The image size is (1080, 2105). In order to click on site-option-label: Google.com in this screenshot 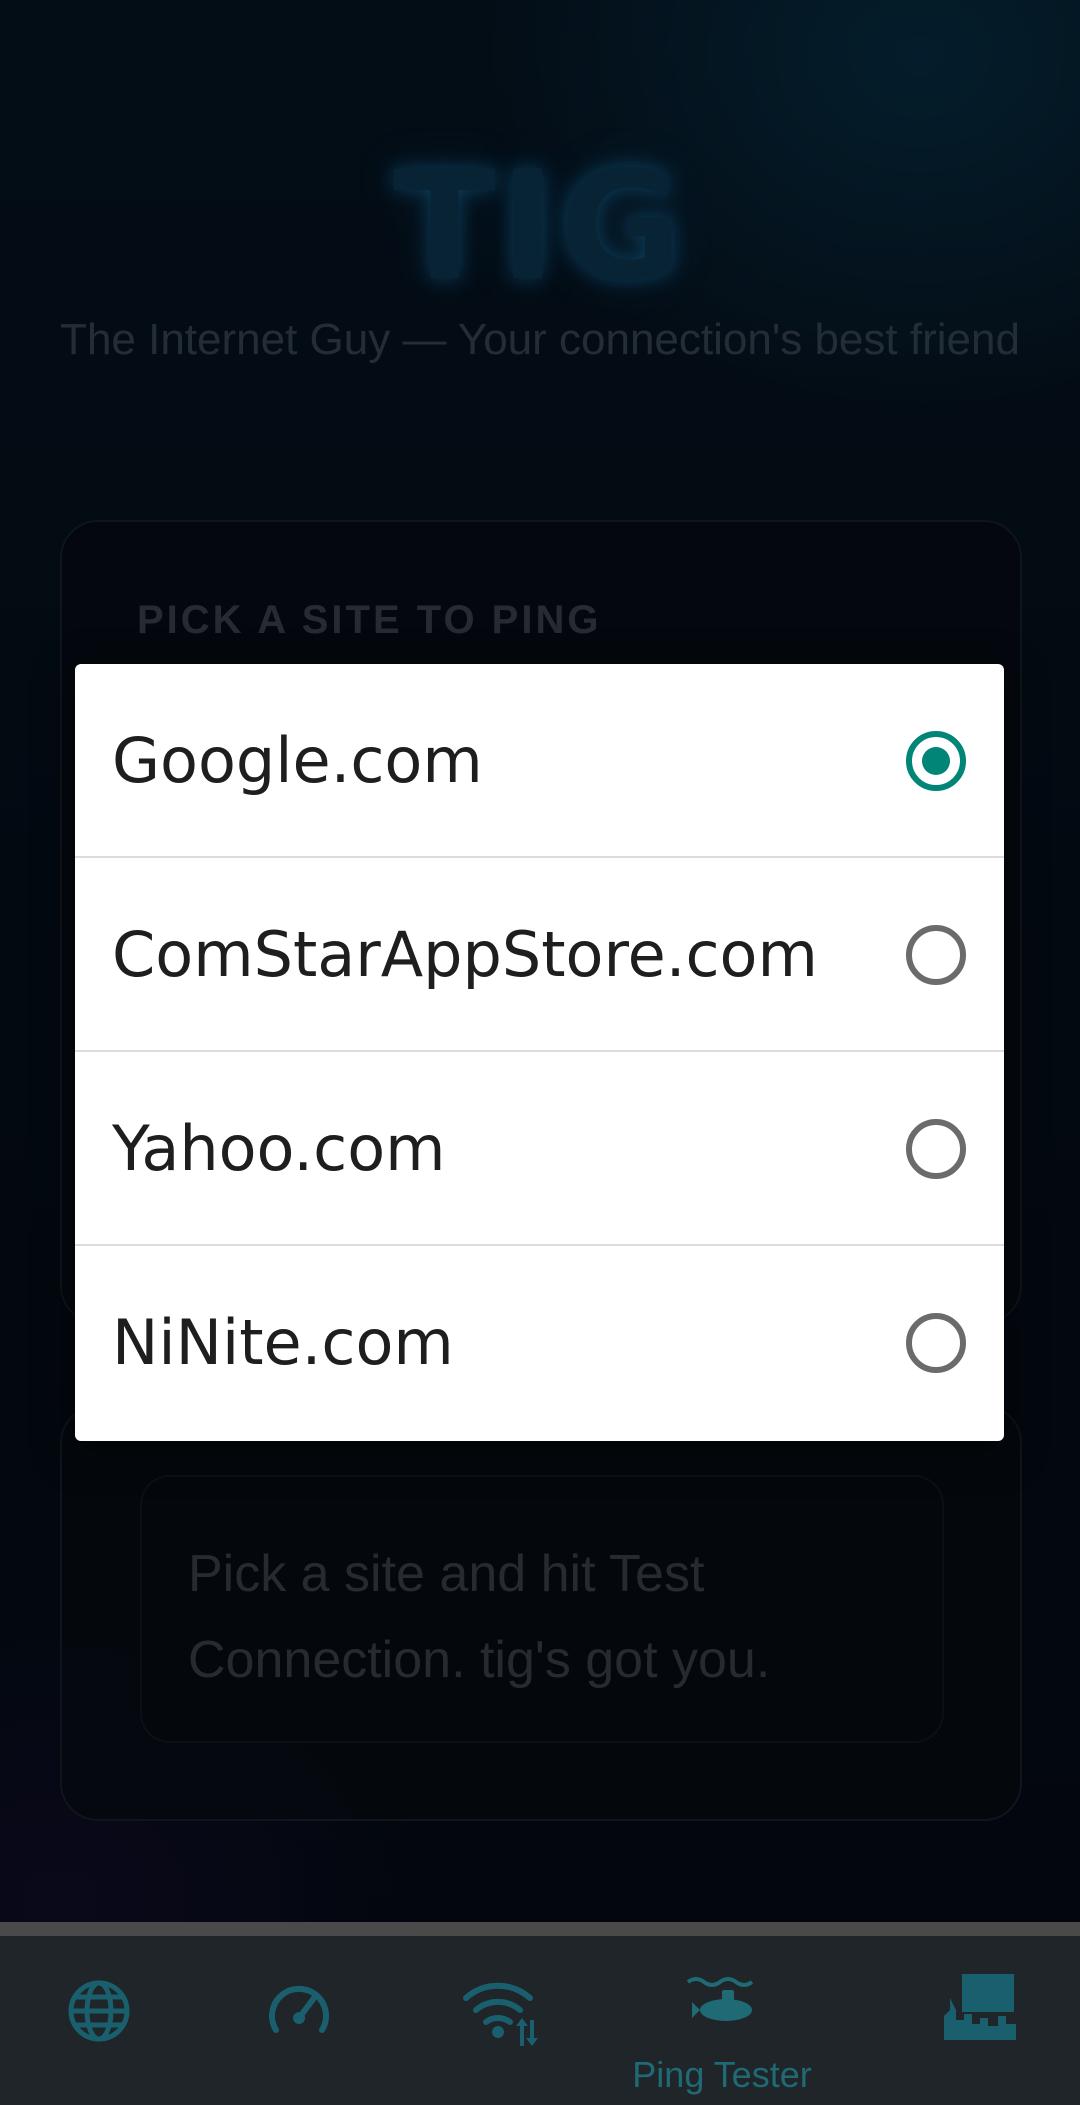, I will do `click(297, 760)`.